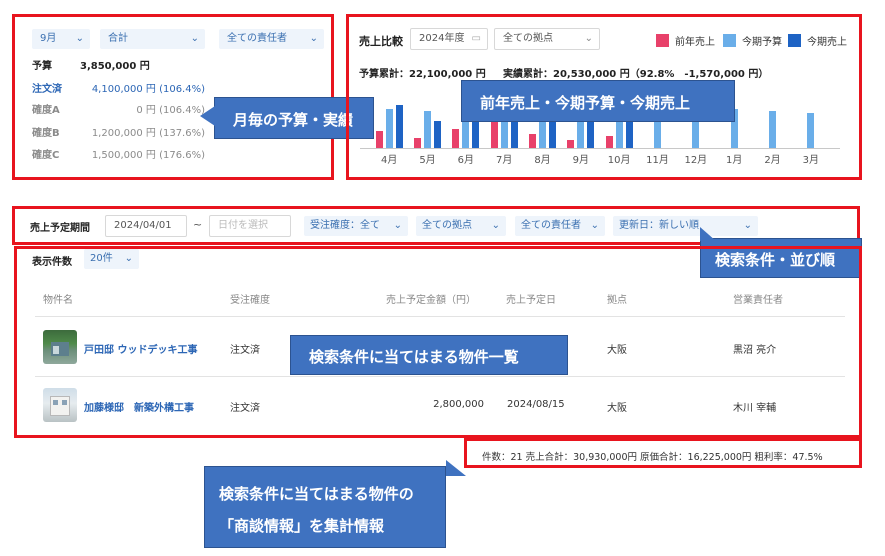 This screenshot has width=885, height=556. What do you see at coordinates (422, 74) in the screenshot?
I see `budget-total: 予算累計：22,100,000 円` at bounding box center [422, 74].